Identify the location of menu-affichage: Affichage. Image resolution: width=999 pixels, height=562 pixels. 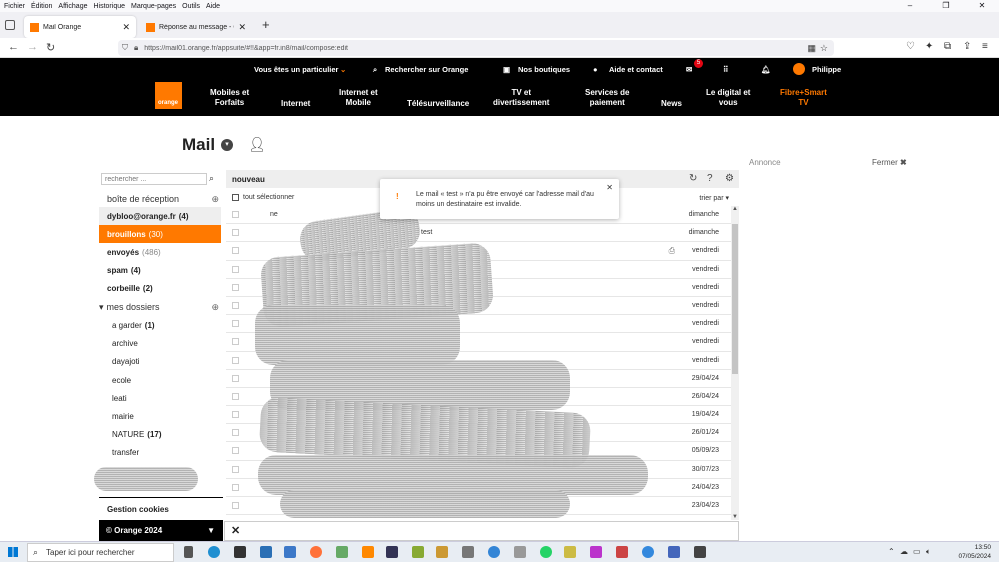
(72, 6).